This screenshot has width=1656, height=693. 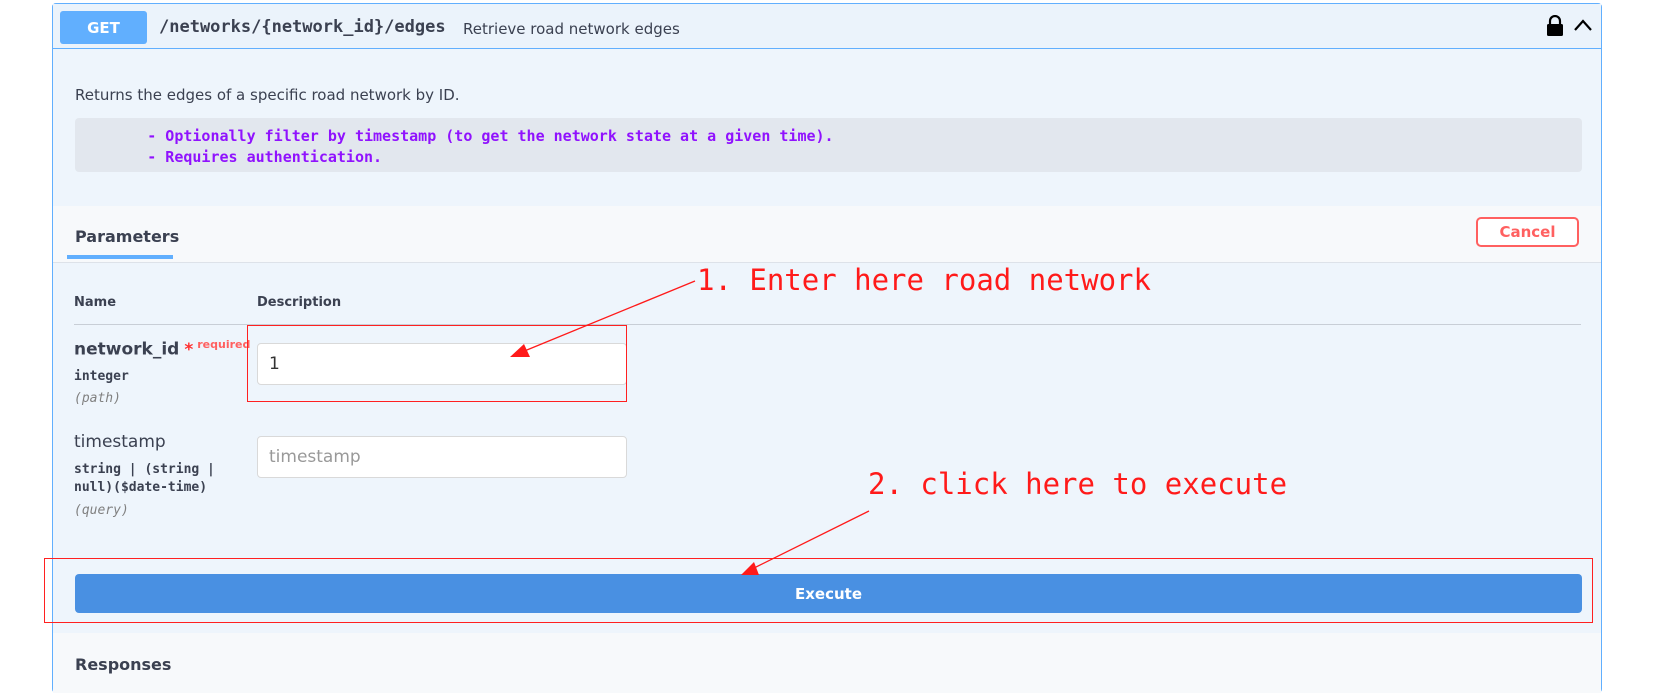 I want to click on annotation-arrows, so click(x=690, y=427).